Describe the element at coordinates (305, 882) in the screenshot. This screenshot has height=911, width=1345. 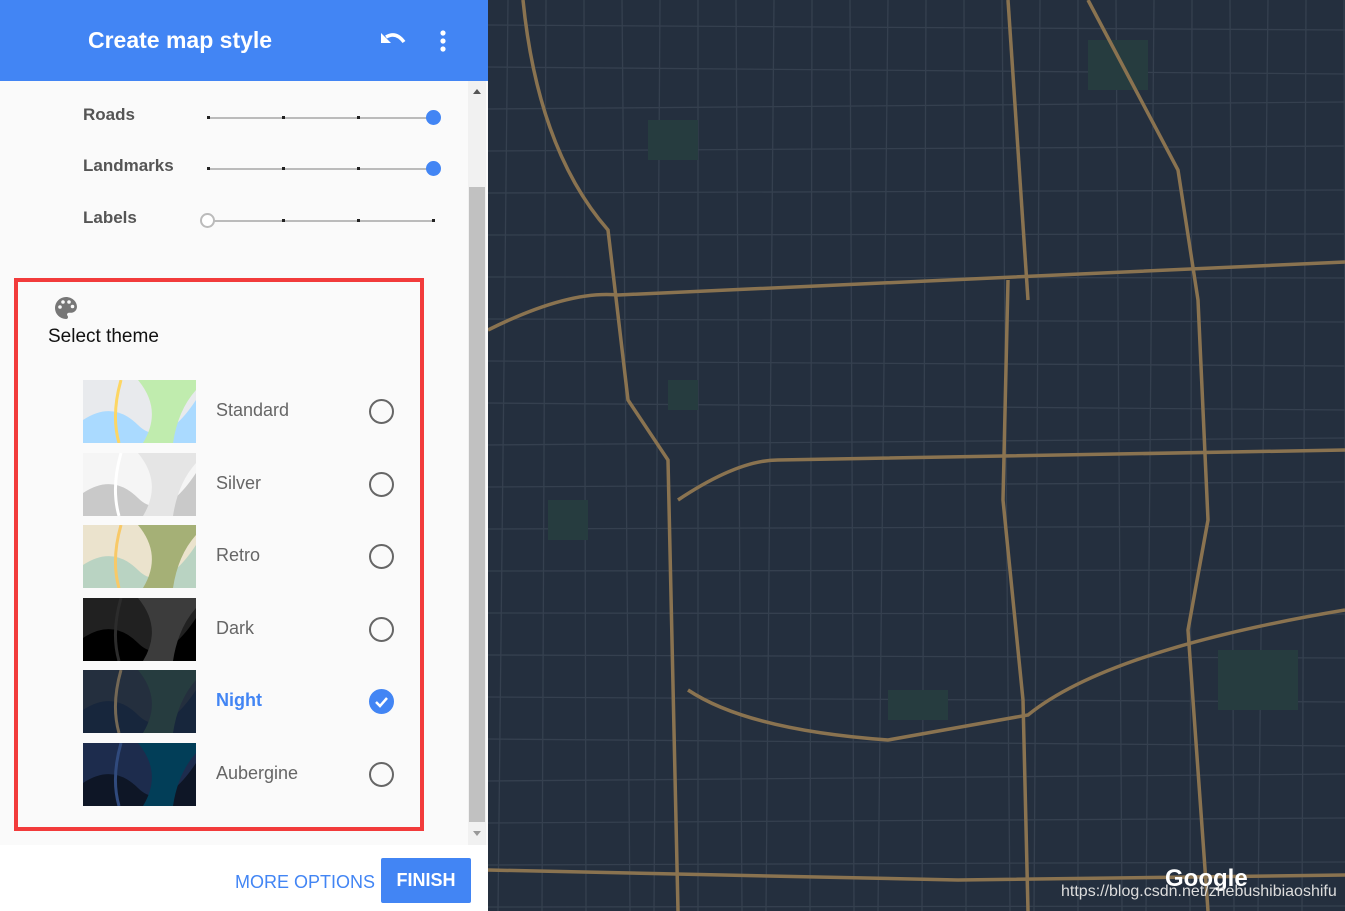
I see `more-options-button: MORE OPTIONS` at that location.